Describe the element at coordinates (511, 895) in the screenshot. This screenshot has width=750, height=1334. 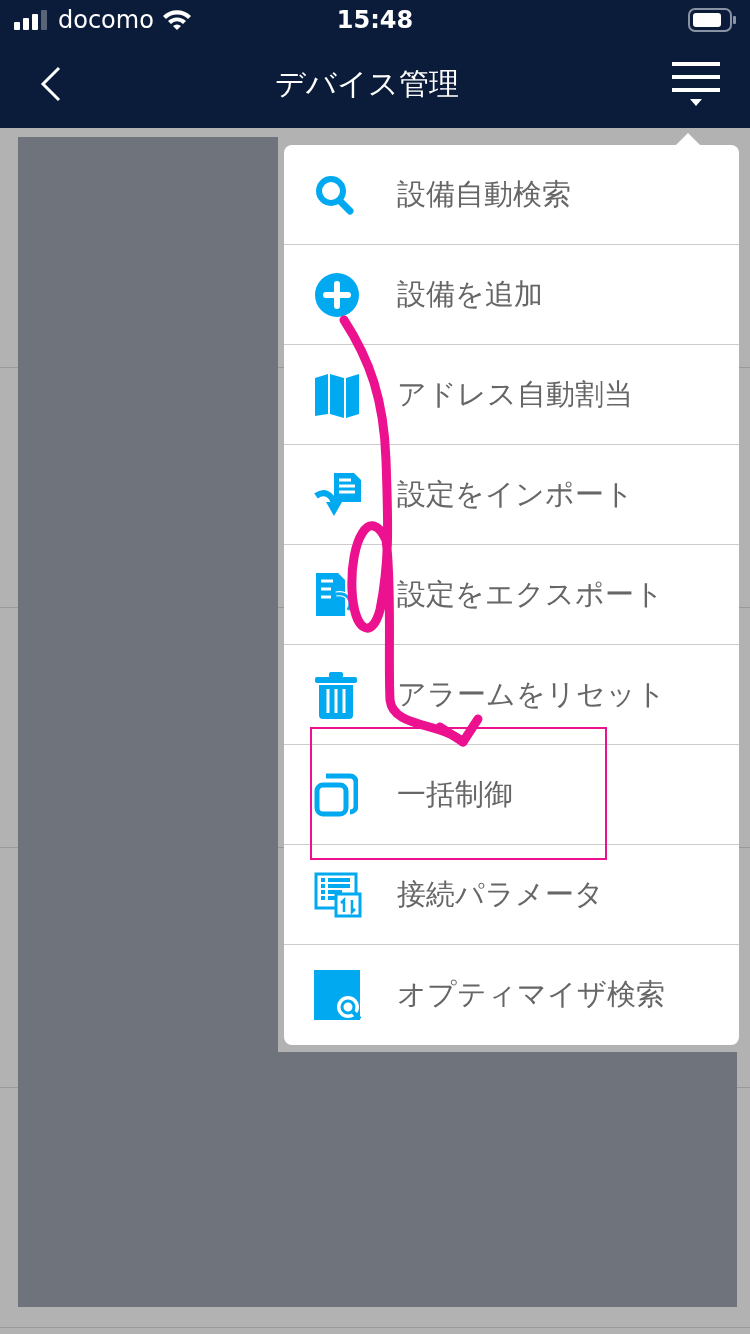
I see `menu-item: 接続パラメータ` at that location.